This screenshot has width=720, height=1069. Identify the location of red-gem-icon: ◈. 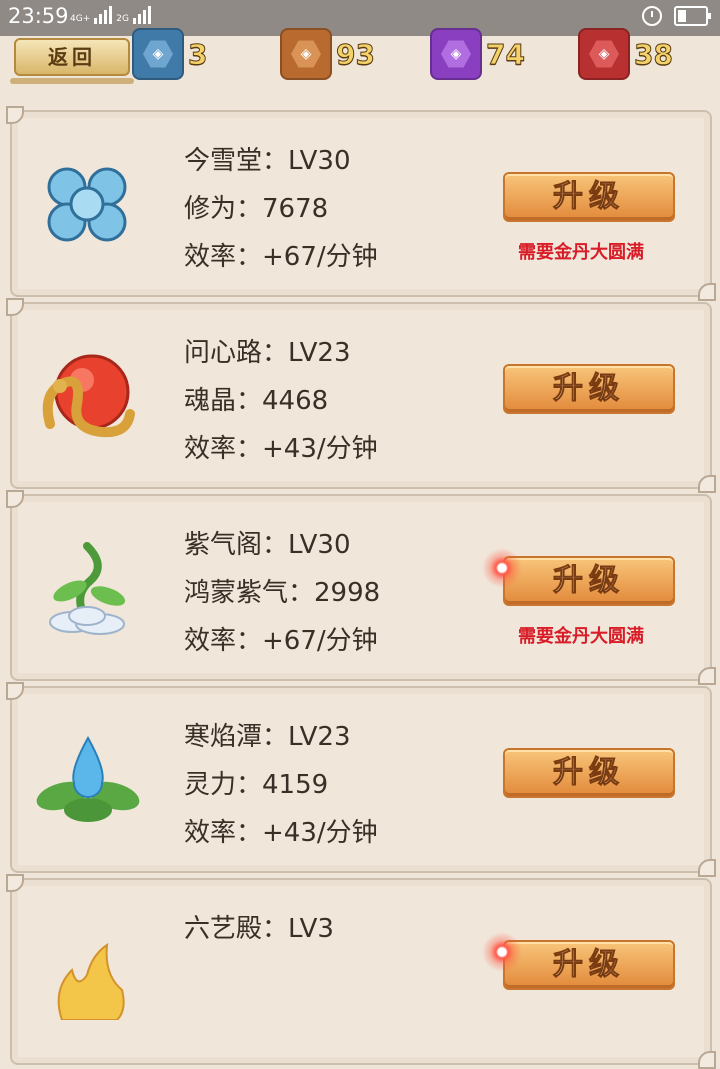
(604, 54).